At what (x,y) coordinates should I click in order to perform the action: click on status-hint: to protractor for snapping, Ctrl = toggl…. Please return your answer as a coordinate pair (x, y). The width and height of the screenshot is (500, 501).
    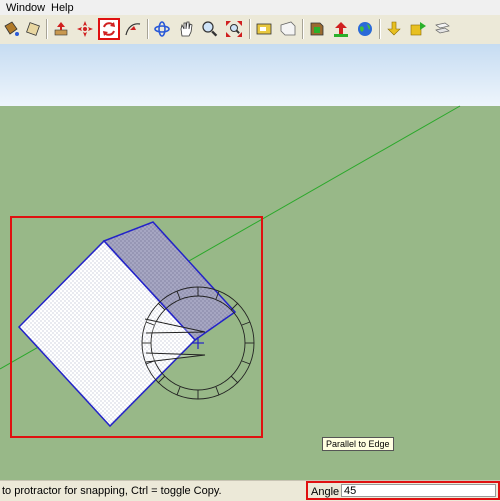
    Looking at the image, I should click on (112, 491).